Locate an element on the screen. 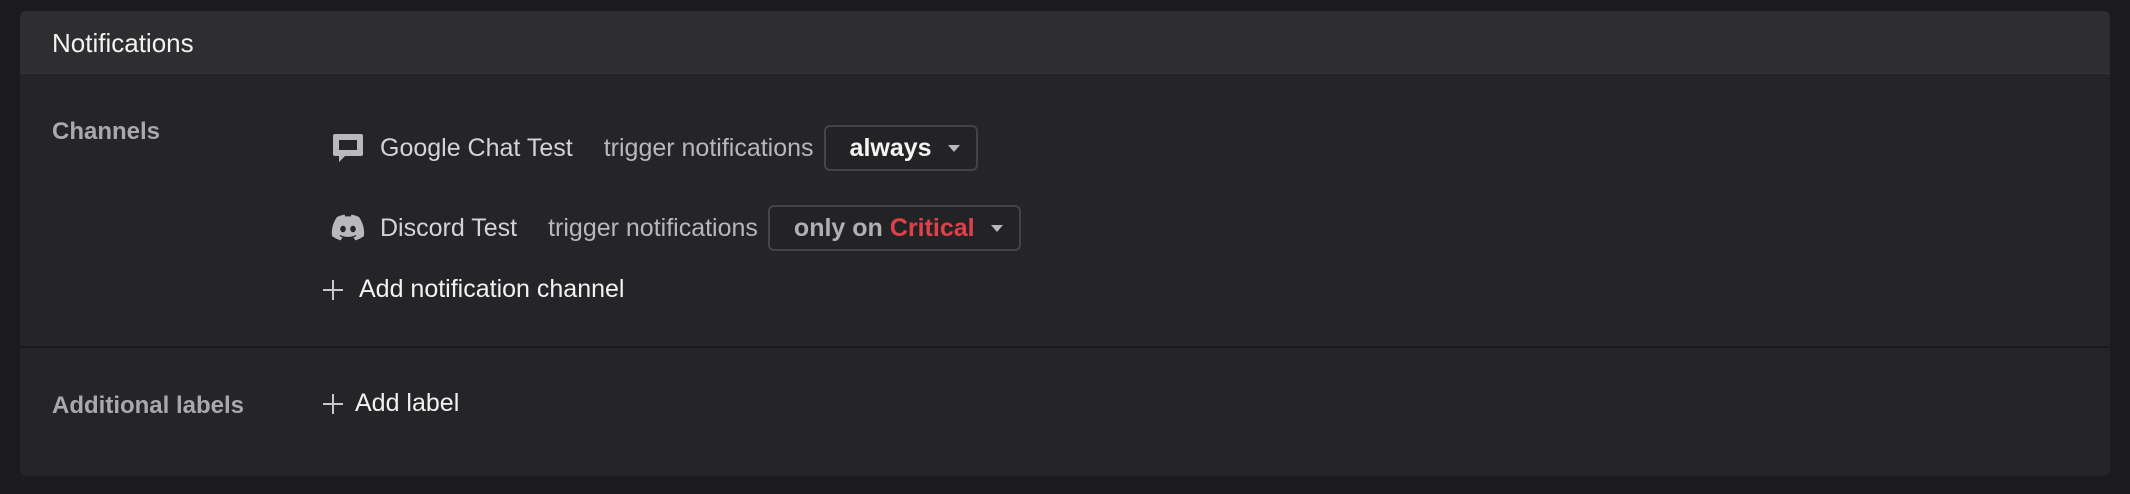 This screenshot has height=494, width=2130. trigger-select-google-chat: always is located at coordinates (900, 148).